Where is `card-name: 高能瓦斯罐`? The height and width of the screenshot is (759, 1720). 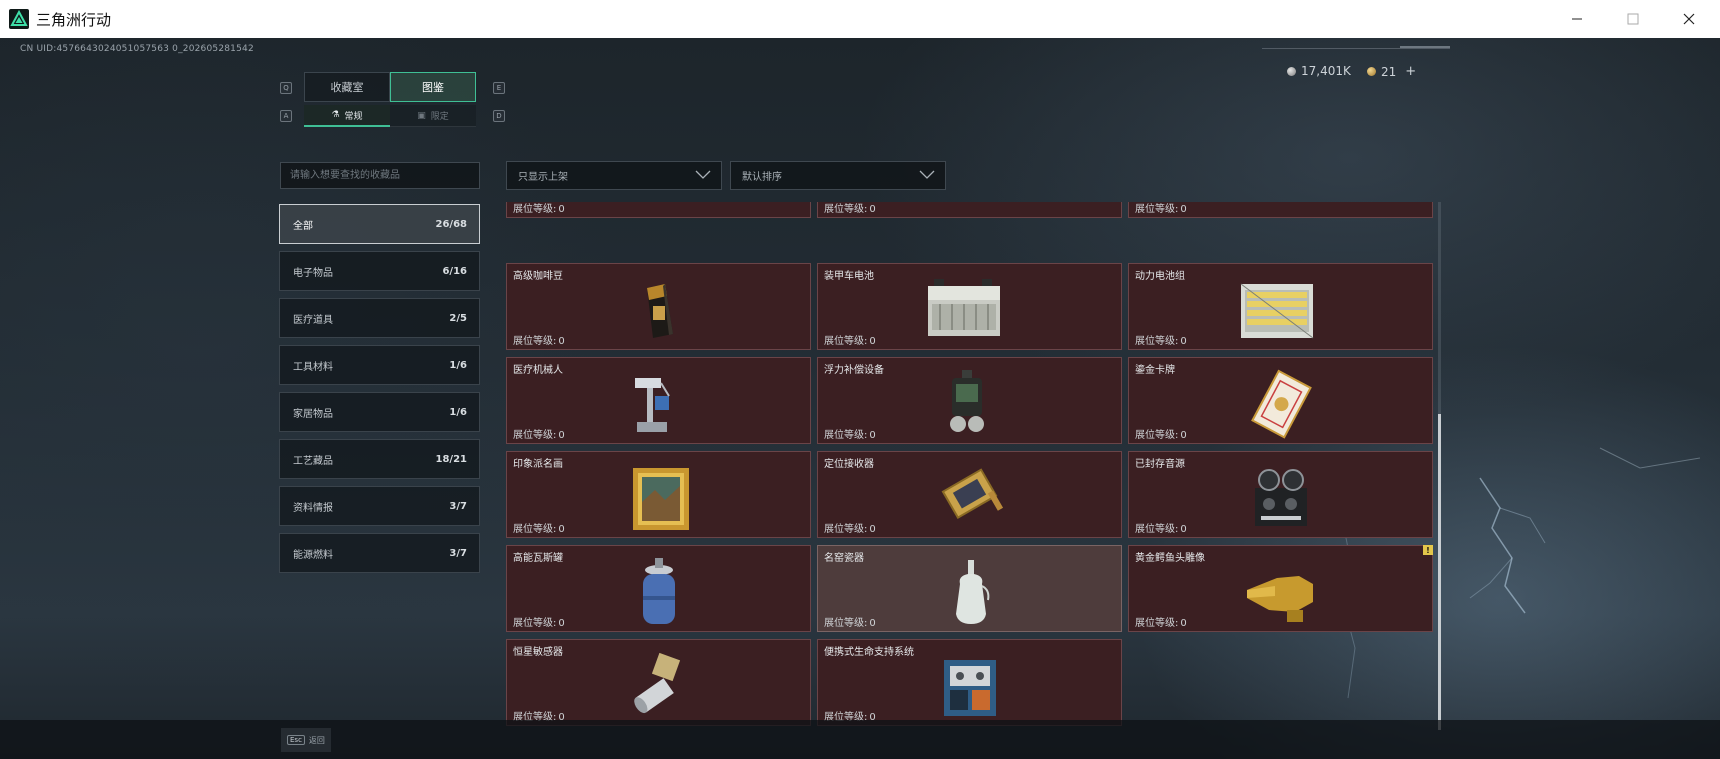 card-name: 高能瓦斯罐 is located at coordinates (538, 558).